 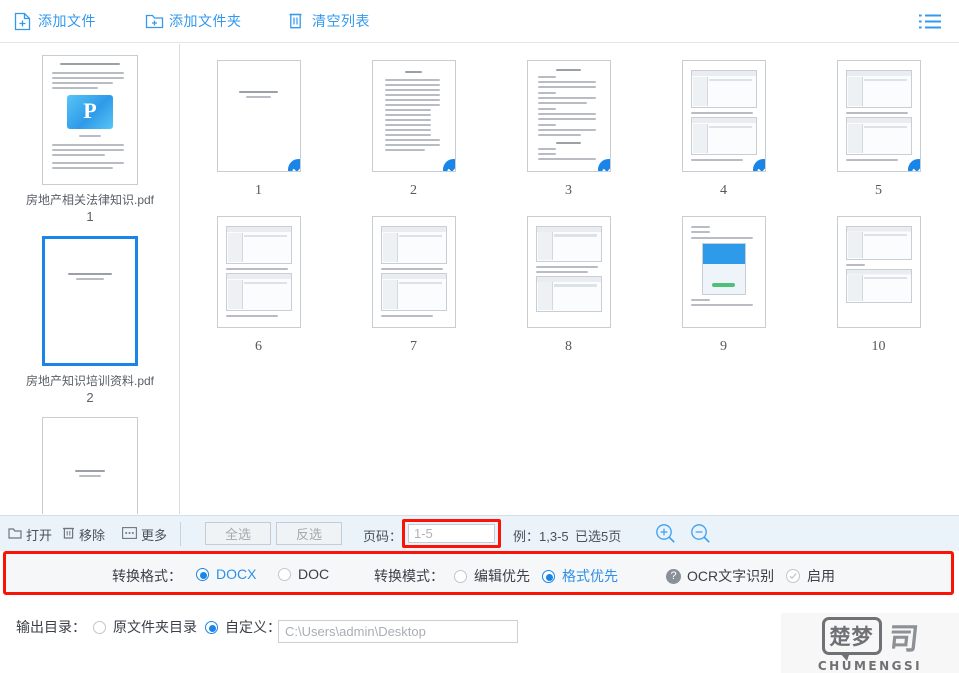 What do you see at coordinates (930, 21) in the screenshot?
I see `list-menu-icon` at bounding box center [930, 21].